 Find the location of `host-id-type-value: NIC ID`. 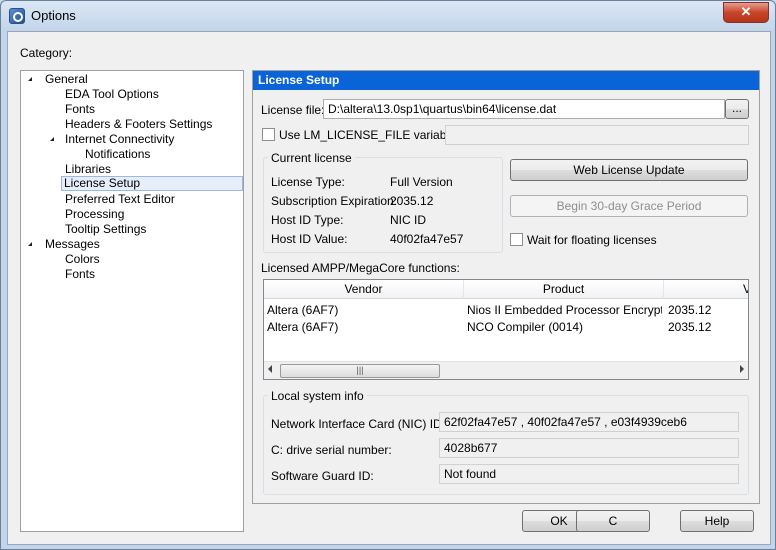

host-id-type-value: NIC ID is located at coordinates (408, 220).